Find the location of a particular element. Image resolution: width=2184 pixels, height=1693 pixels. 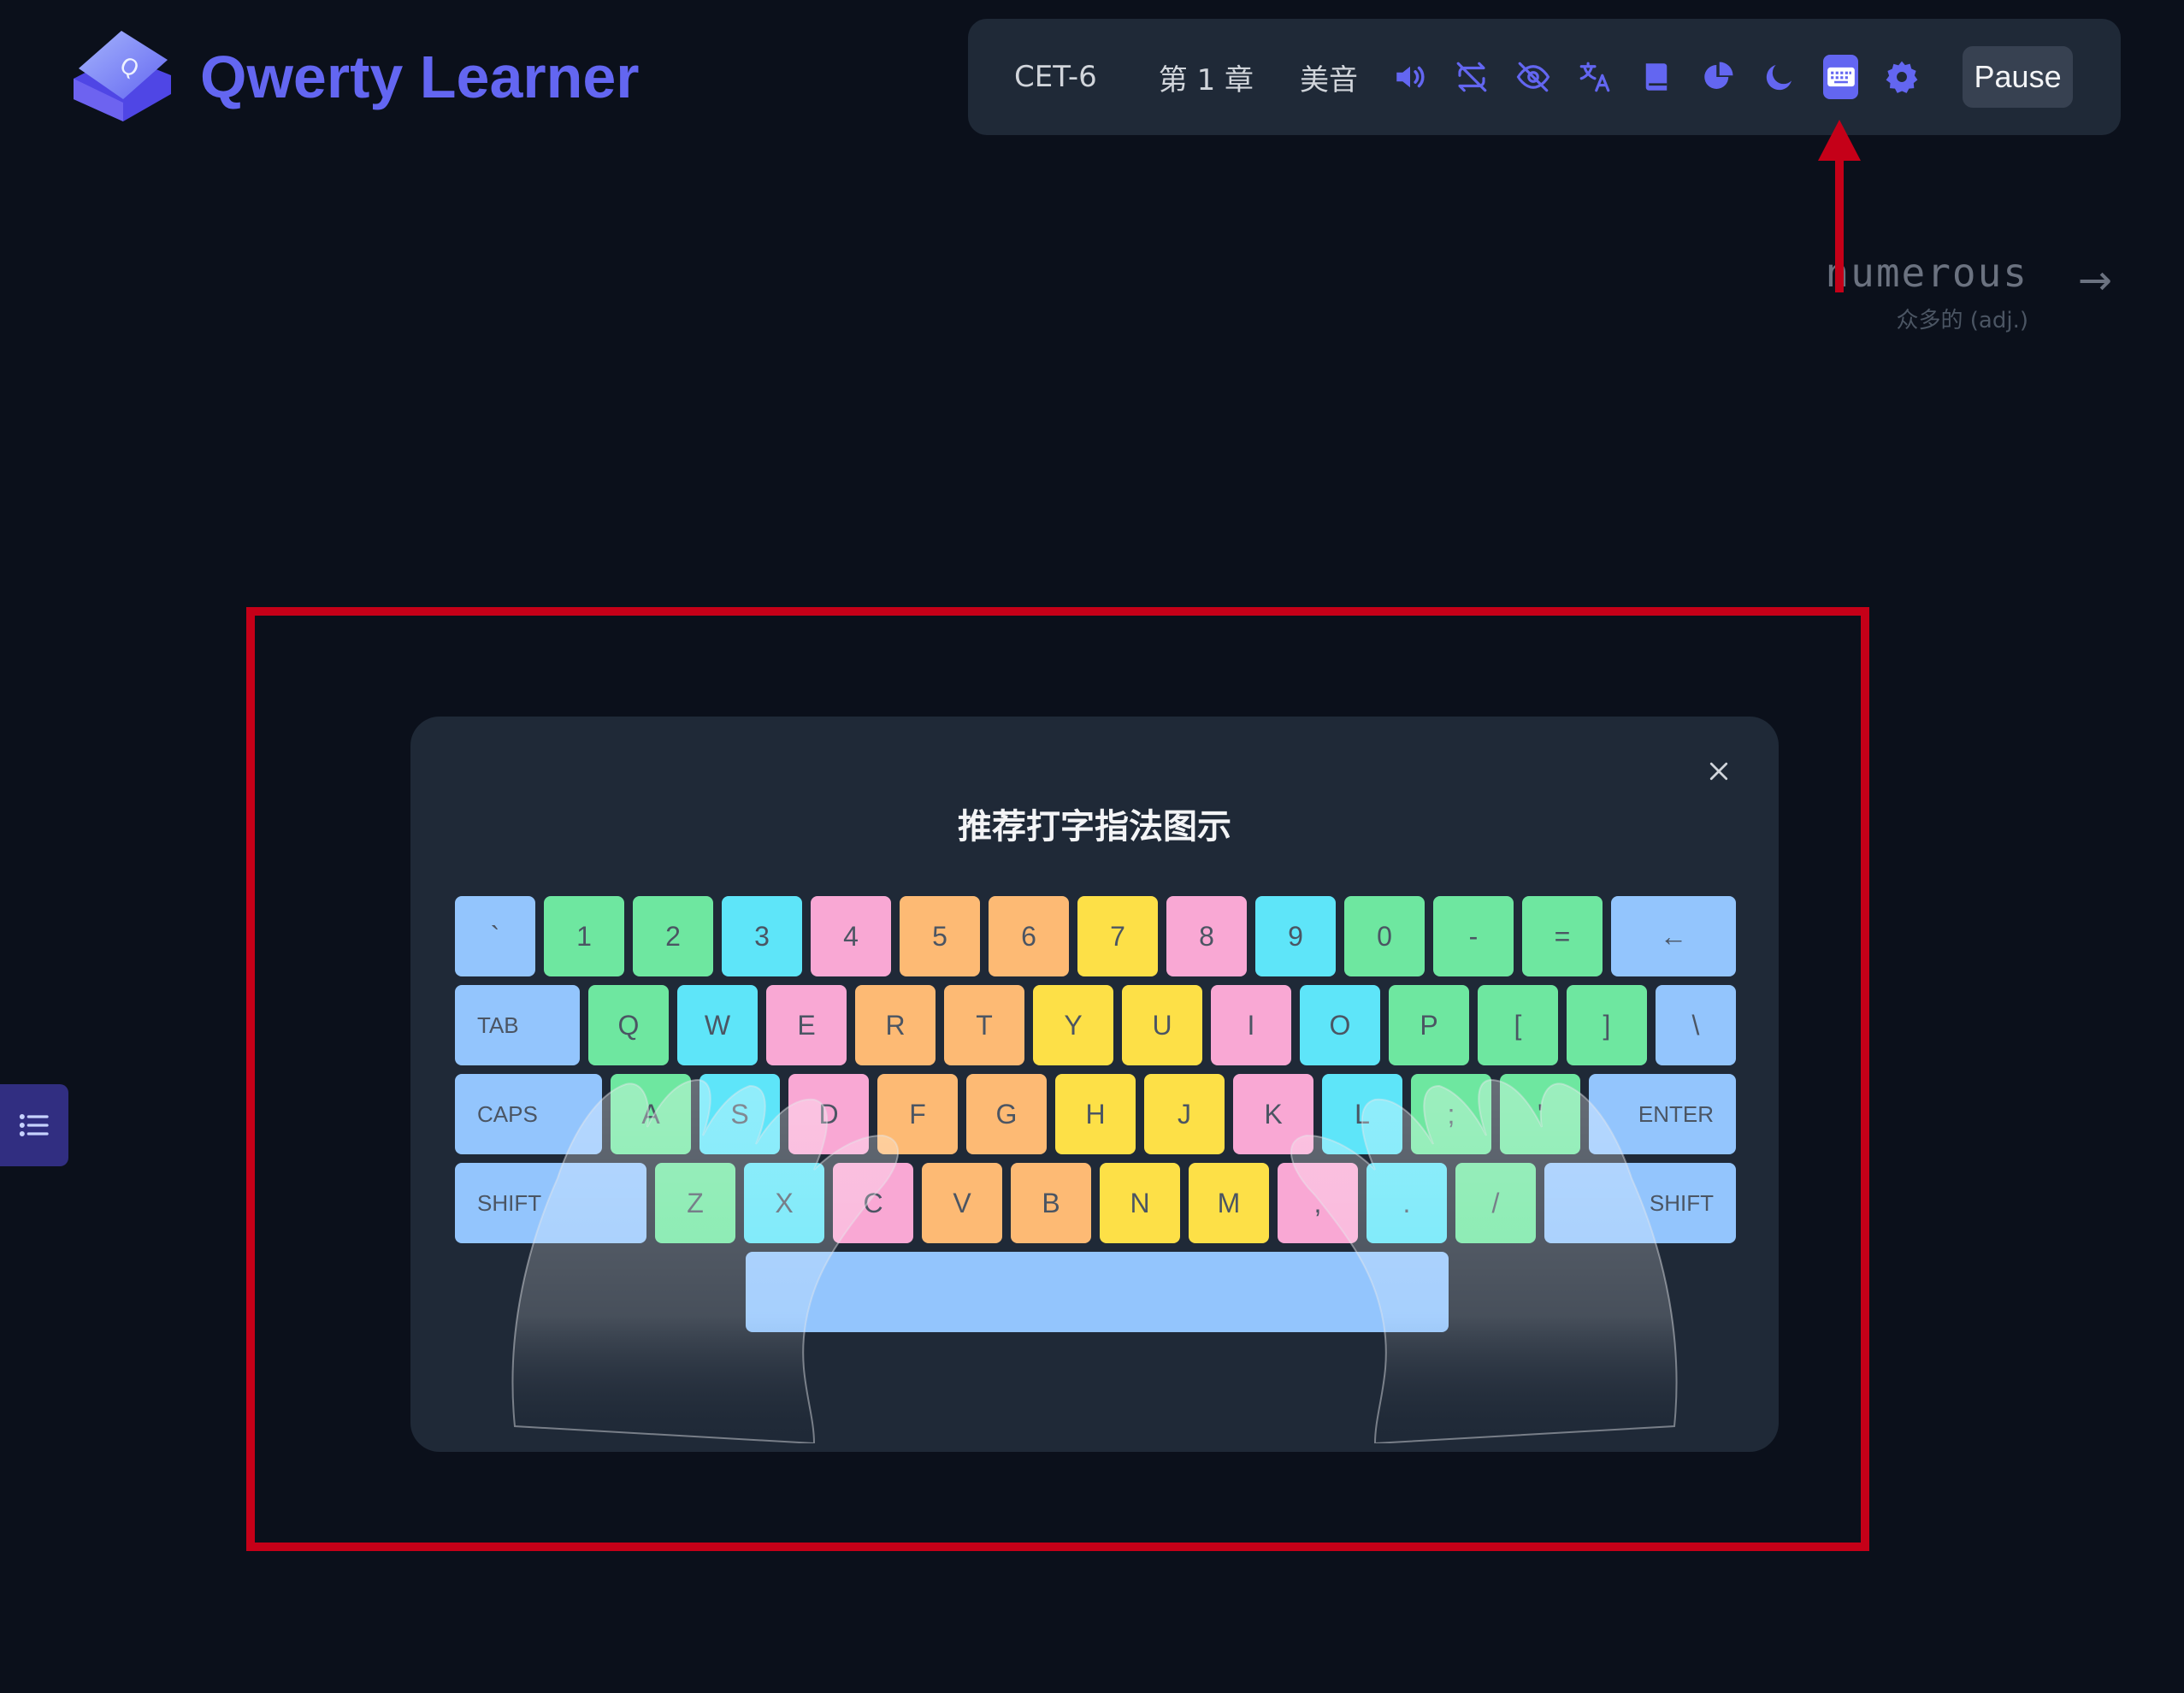

key: N is located at coordinates (1140, 1203).